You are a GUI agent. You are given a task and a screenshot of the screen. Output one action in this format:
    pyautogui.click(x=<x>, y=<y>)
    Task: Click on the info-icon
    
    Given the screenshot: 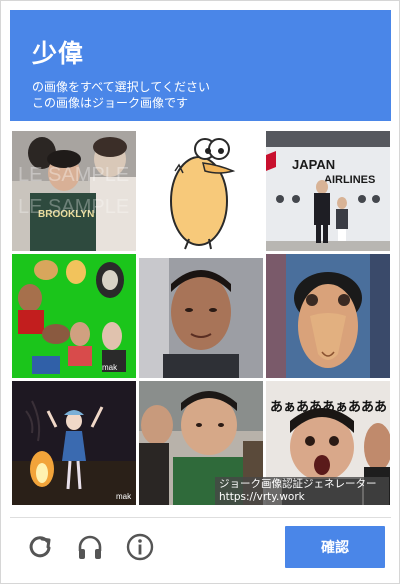 What is the action you would take?
    pyautogui.click(x=140, y=547)
    